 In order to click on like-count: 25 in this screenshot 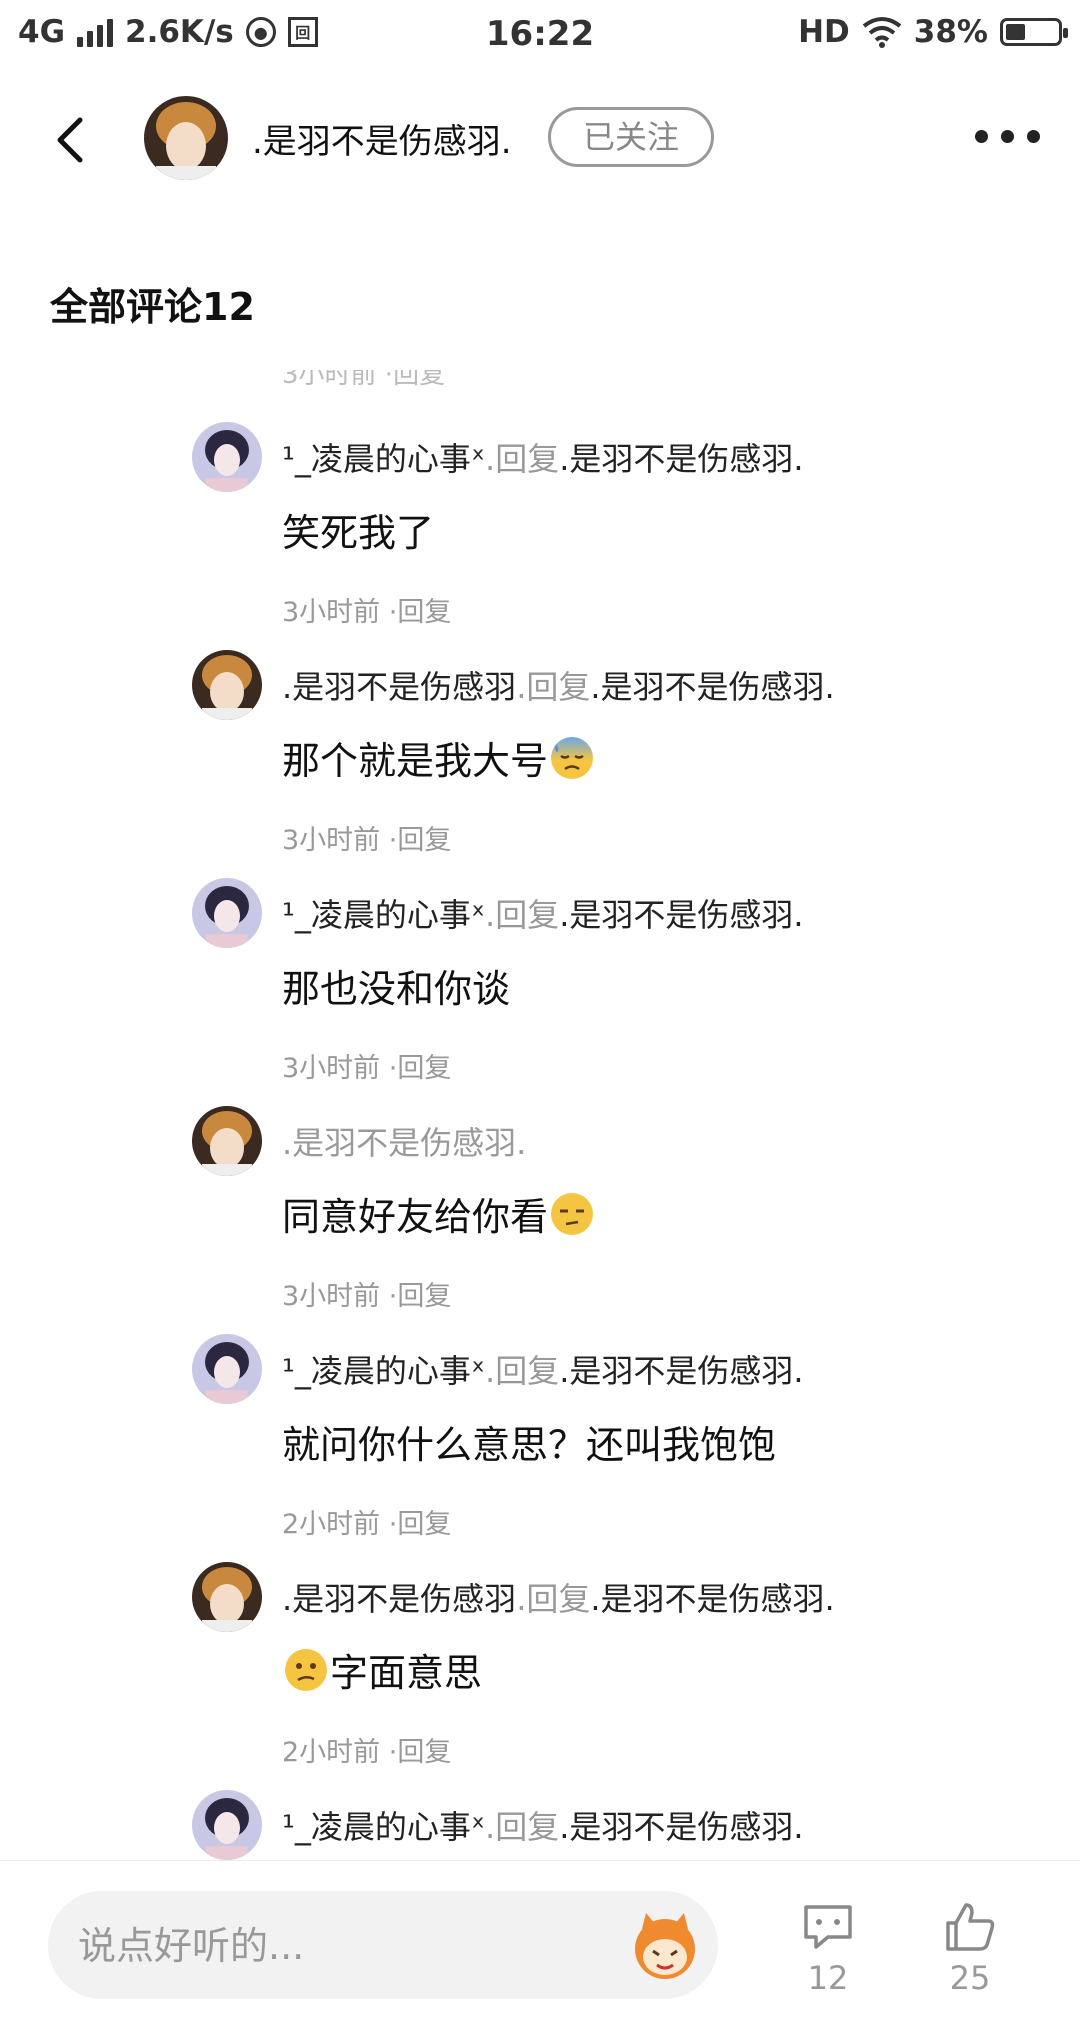, I will do `click(970, 1978)`.